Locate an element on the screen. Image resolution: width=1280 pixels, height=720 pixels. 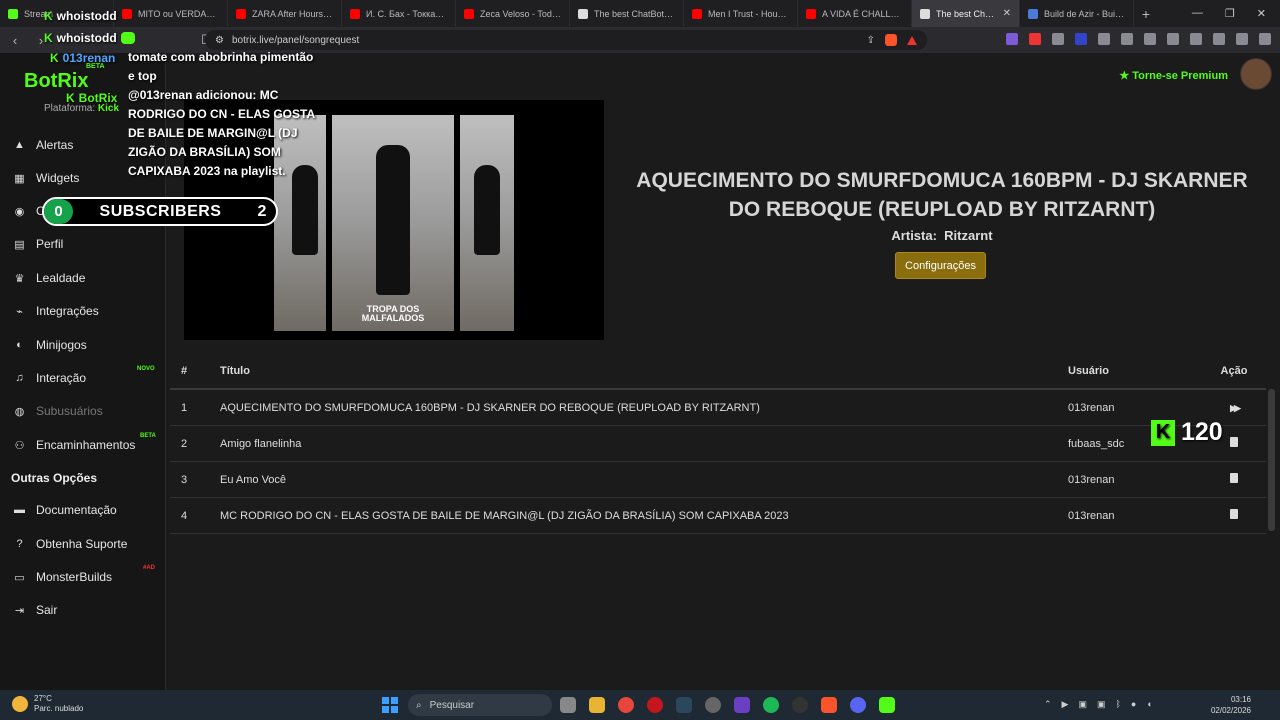
browser-tab: И. С. Бах - Токката и ф is located at coordinates (399, 13).